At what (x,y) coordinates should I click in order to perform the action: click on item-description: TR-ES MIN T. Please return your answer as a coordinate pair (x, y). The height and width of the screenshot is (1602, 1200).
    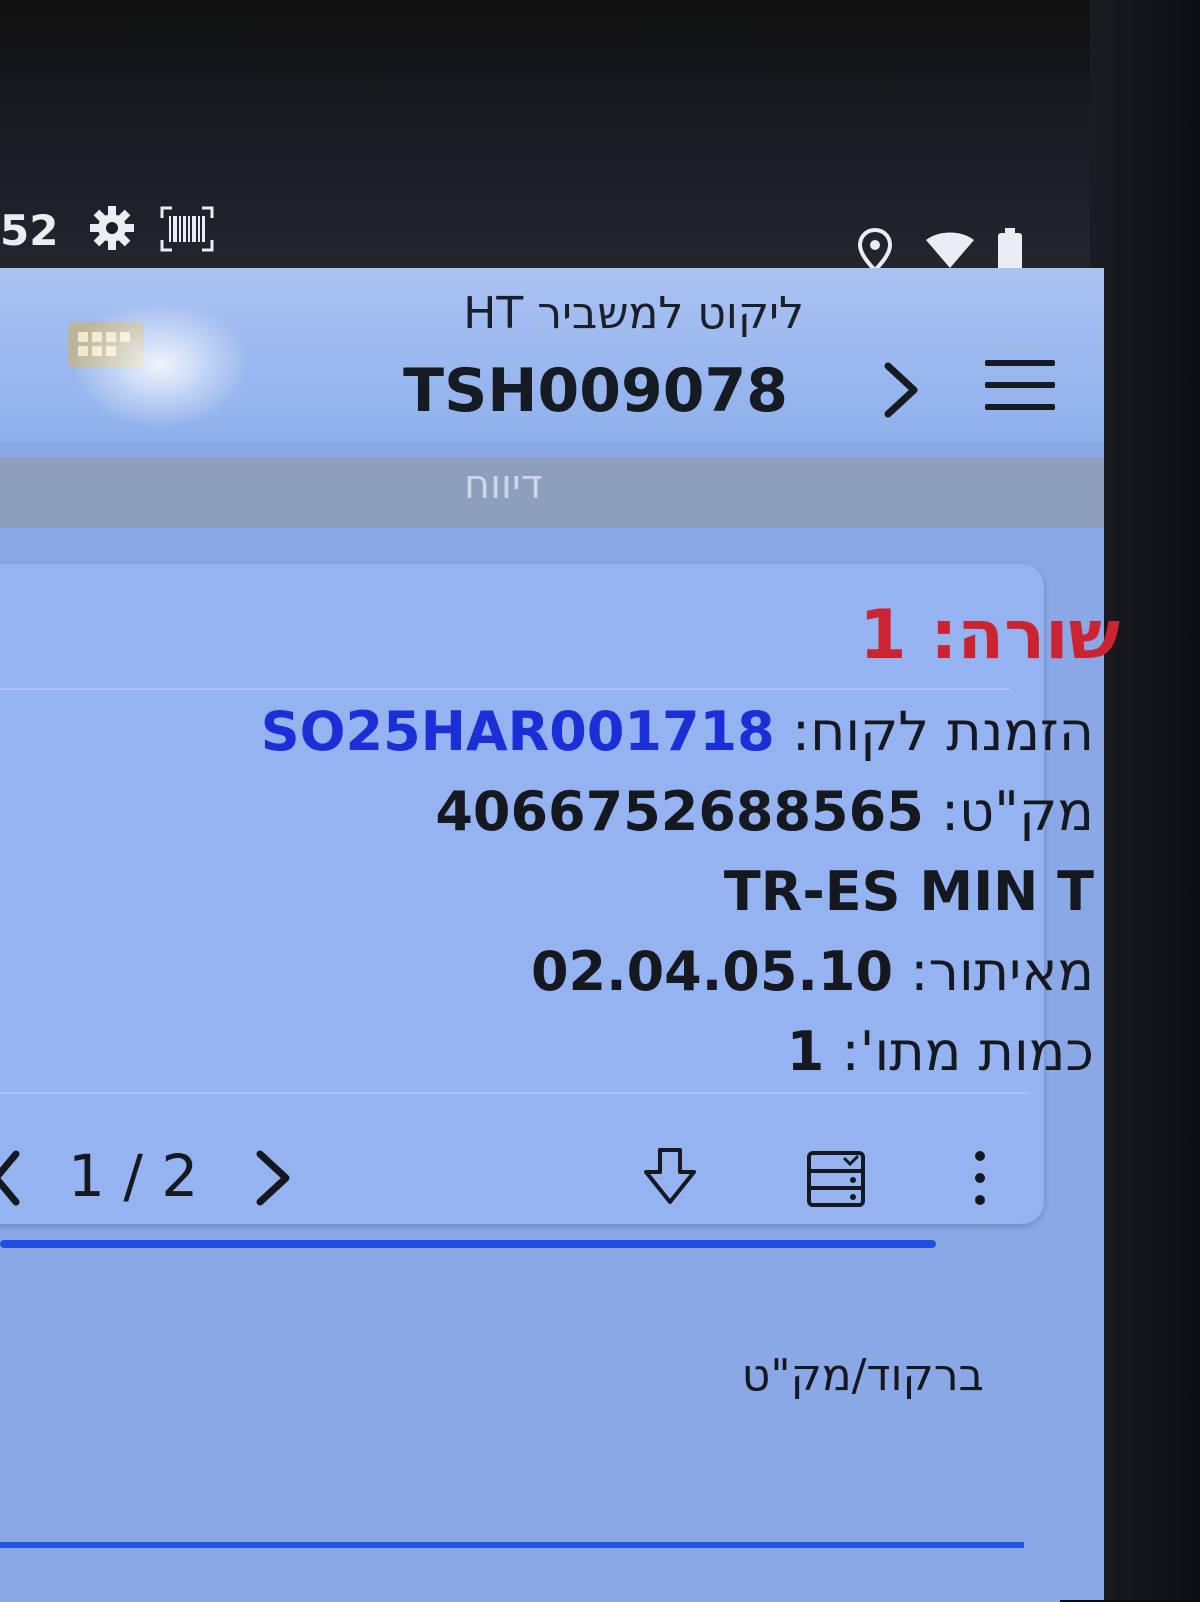
    Looking at the image, I should click on (909, 891).